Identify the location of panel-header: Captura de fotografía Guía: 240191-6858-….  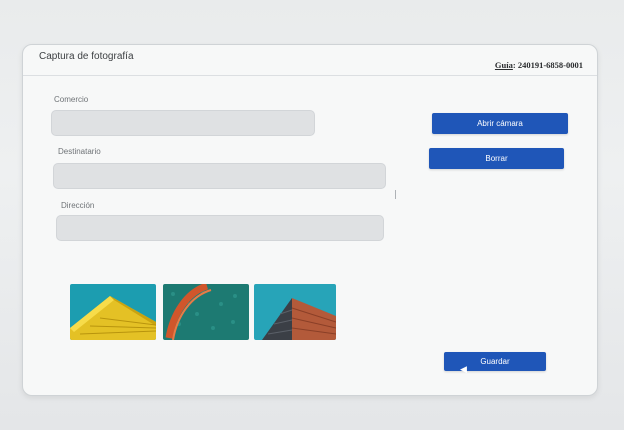
(310, 60).